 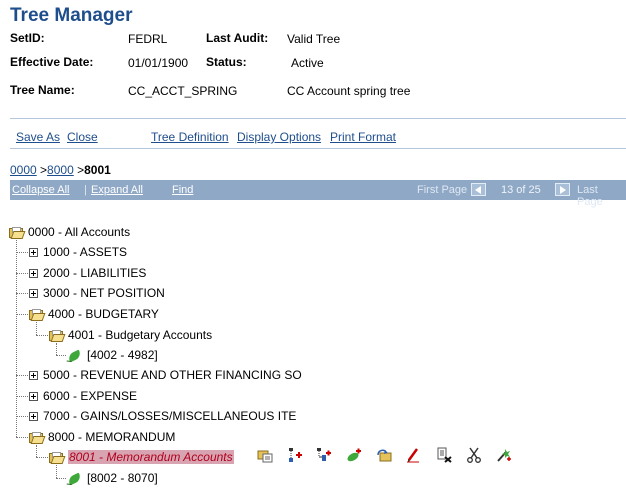 I want to click on tree-node-label: 1000 - ASSETS, so click(x=85, y=252).